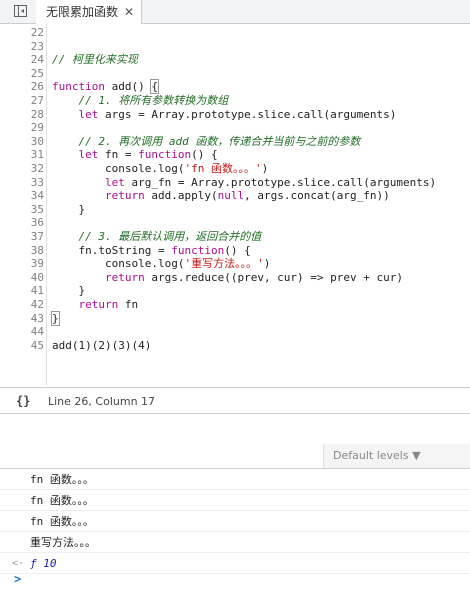 This screenshot has height=590, width=470. I want to click on code-token: 4, so click(141, 345).